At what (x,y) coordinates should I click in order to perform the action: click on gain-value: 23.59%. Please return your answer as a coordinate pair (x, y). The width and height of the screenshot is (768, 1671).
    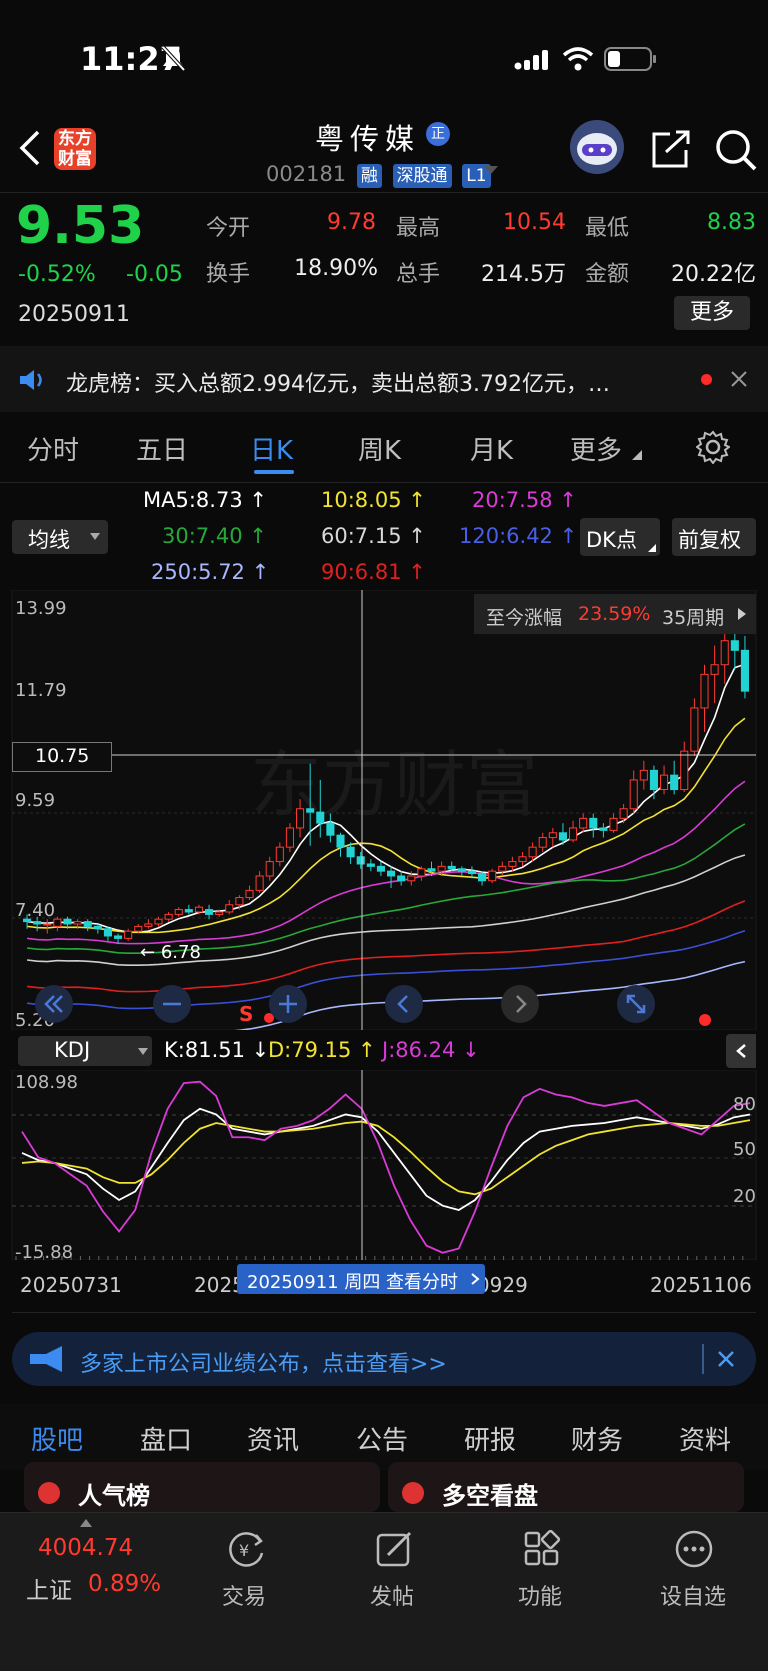
    Looking at the image, I should click on (614, 614).